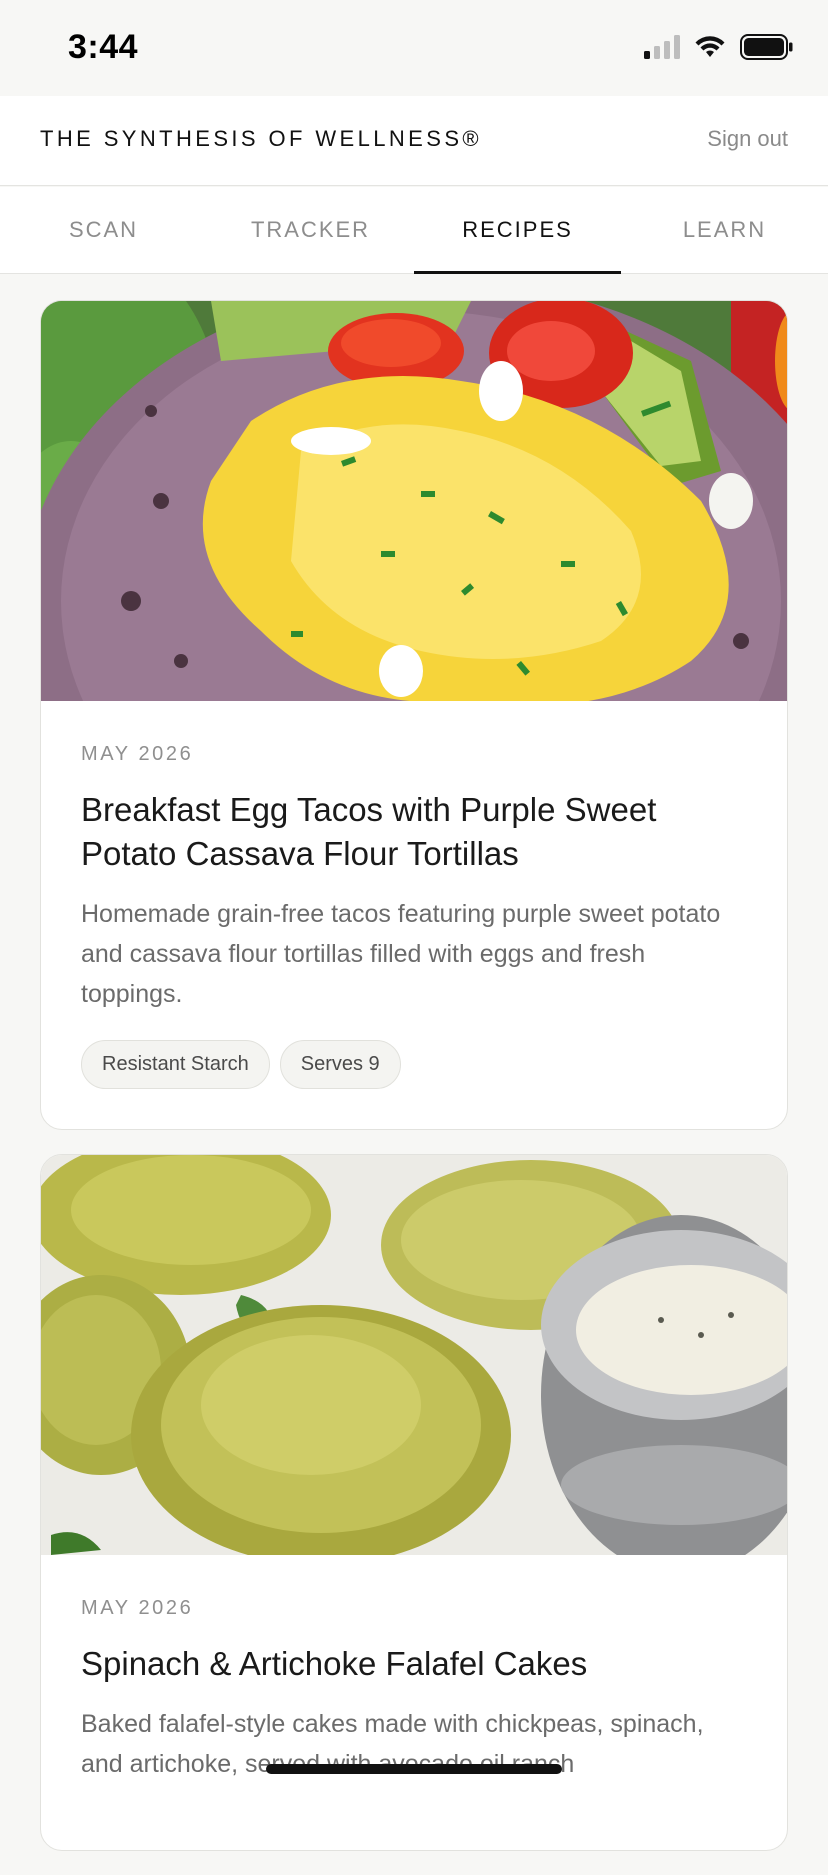 The image size is (828, 1875). I want to click on tab-scan: SCAN, so click(103, 230).